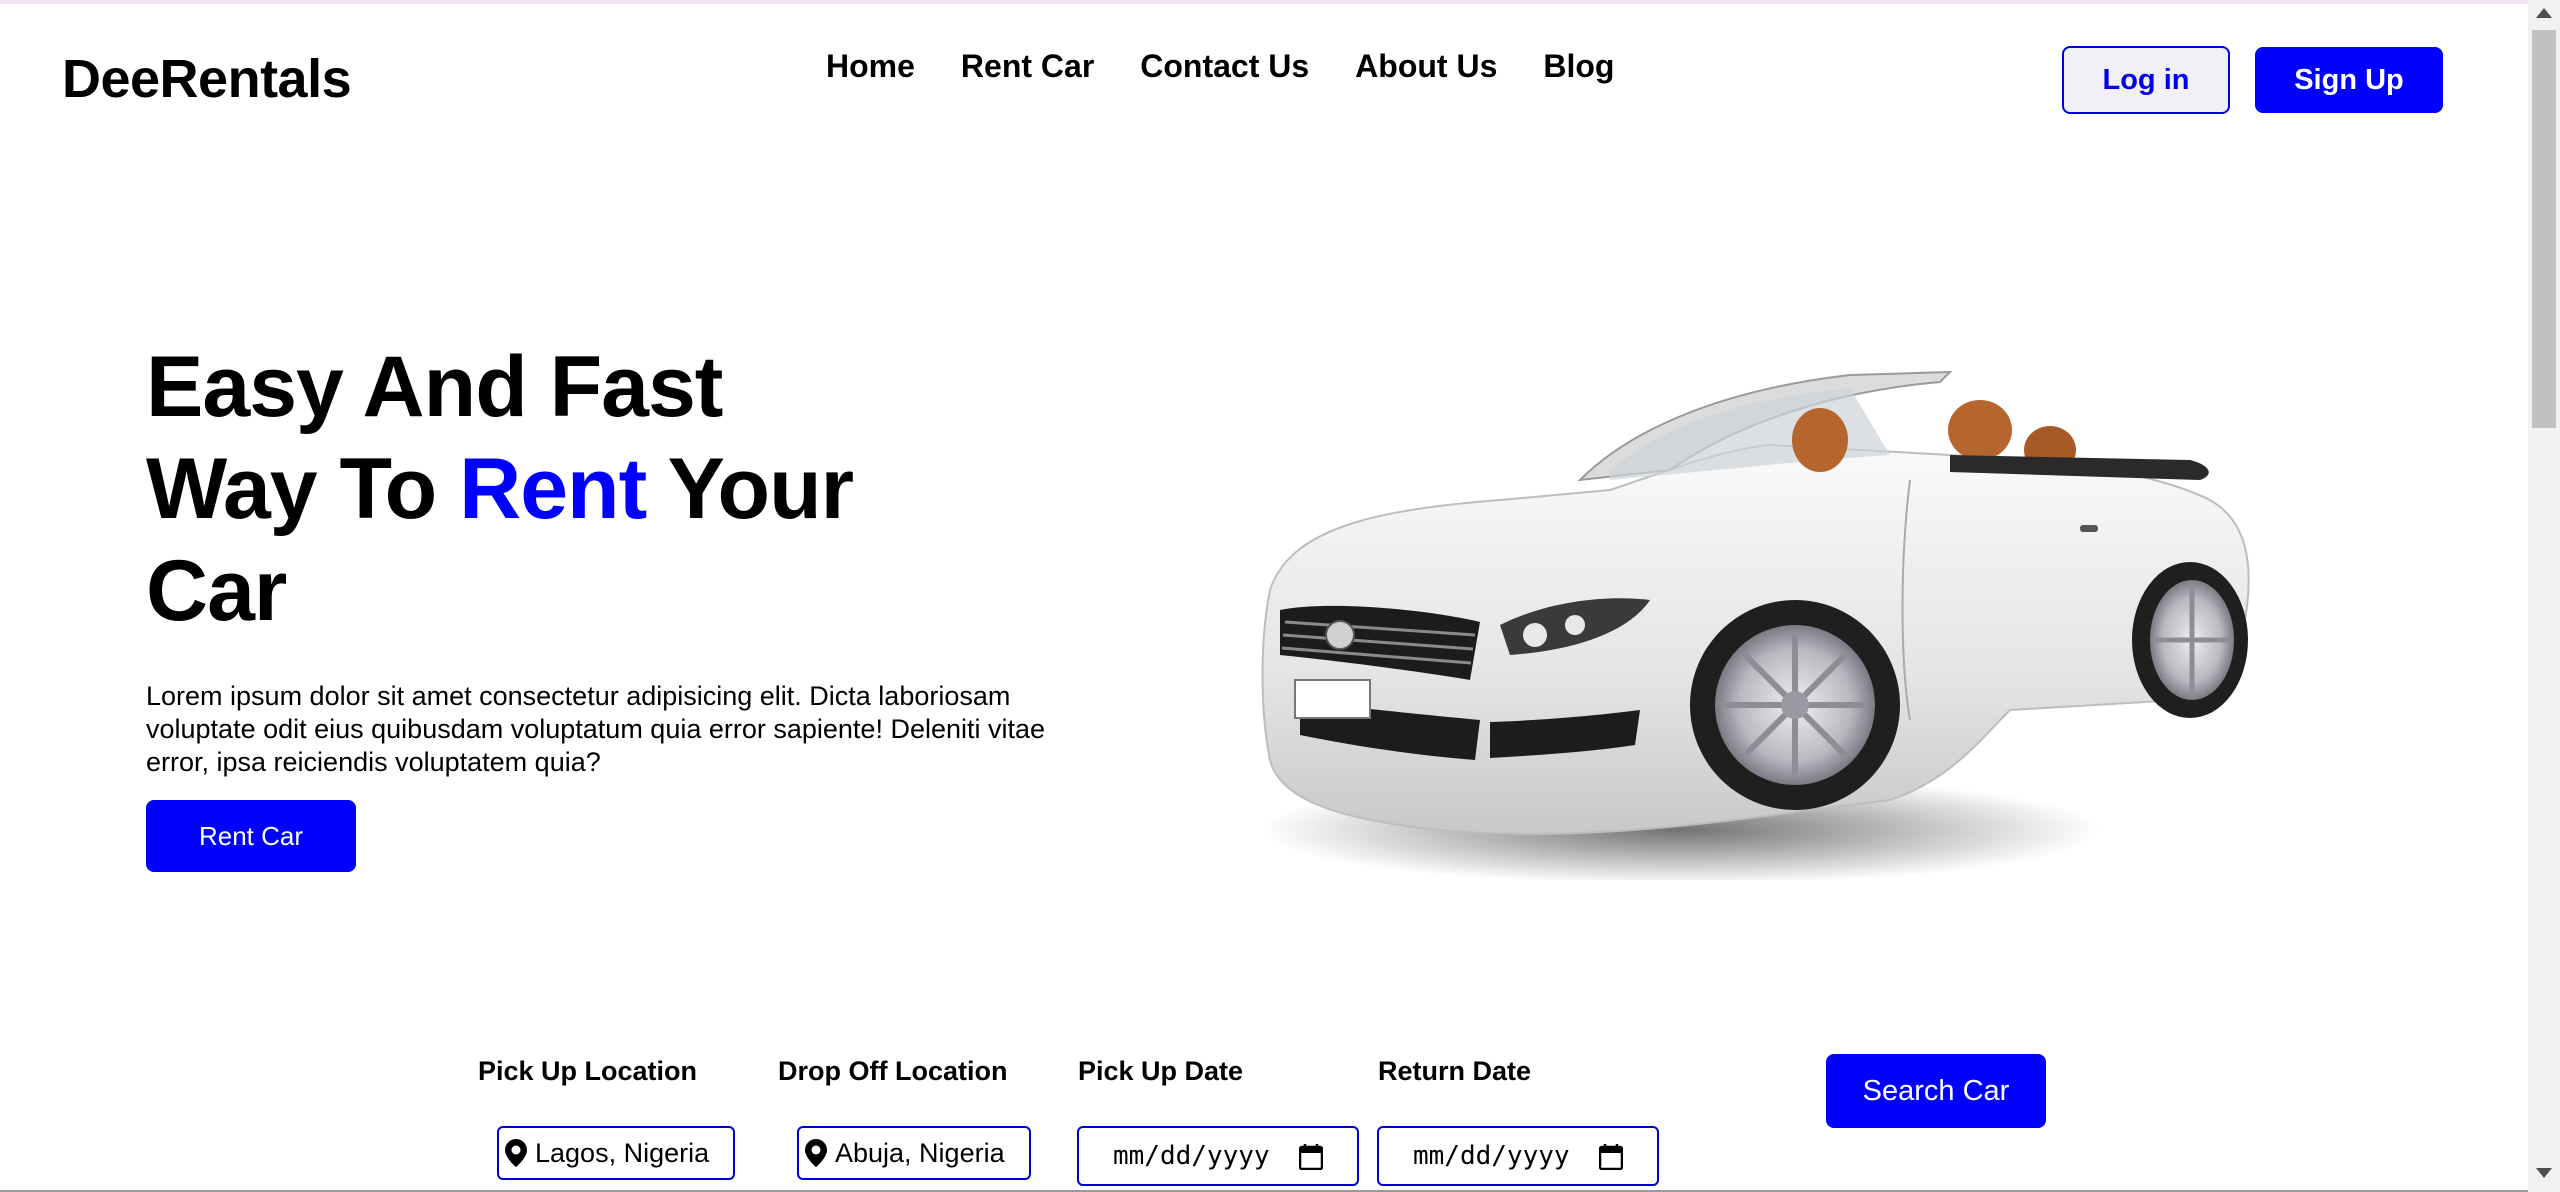  Describe the element at coordinates (2544, 1173) in the screenshot. I see `scroll-down-arrow-icon` at that location.